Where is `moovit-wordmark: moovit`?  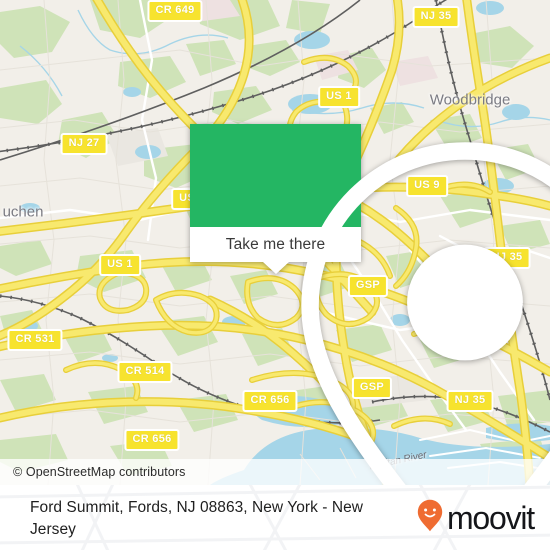
moovit-wordmark: moovit is located at coordinates (490, 518).